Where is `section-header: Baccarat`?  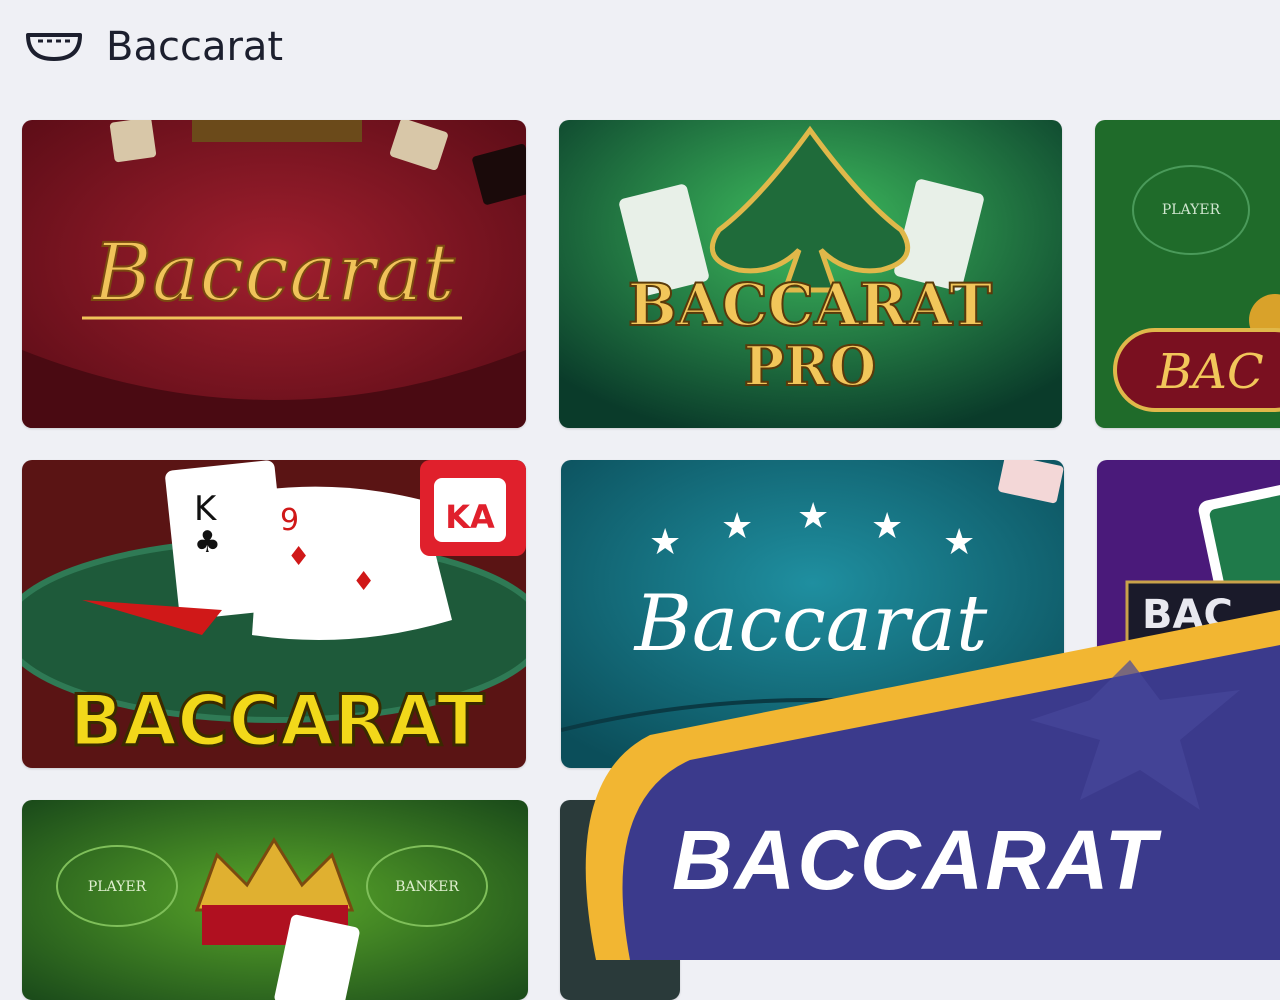
section-header: Baccarat is located at coordinates (153, 47).